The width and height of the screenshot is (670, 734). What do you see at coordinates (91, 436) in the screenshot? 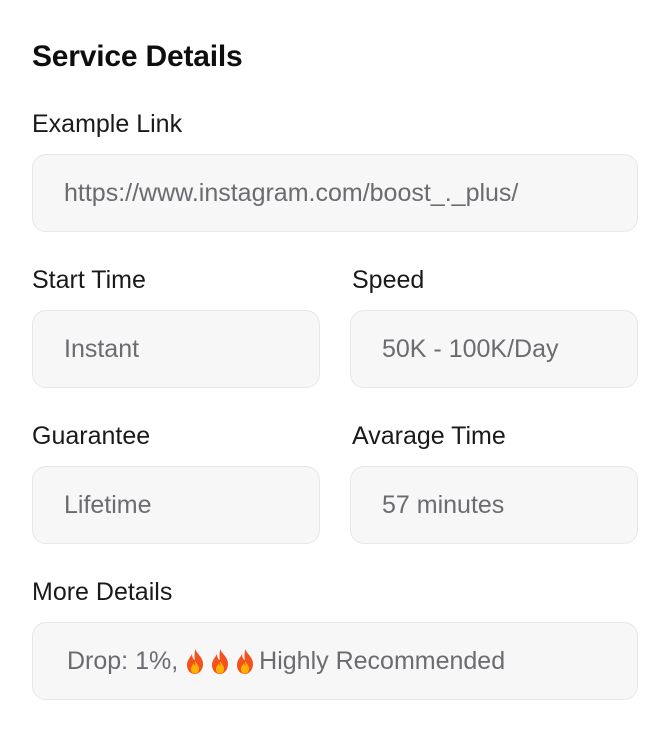
I see `guarantee-label: Guarantee` at bounding box center [91, 436].